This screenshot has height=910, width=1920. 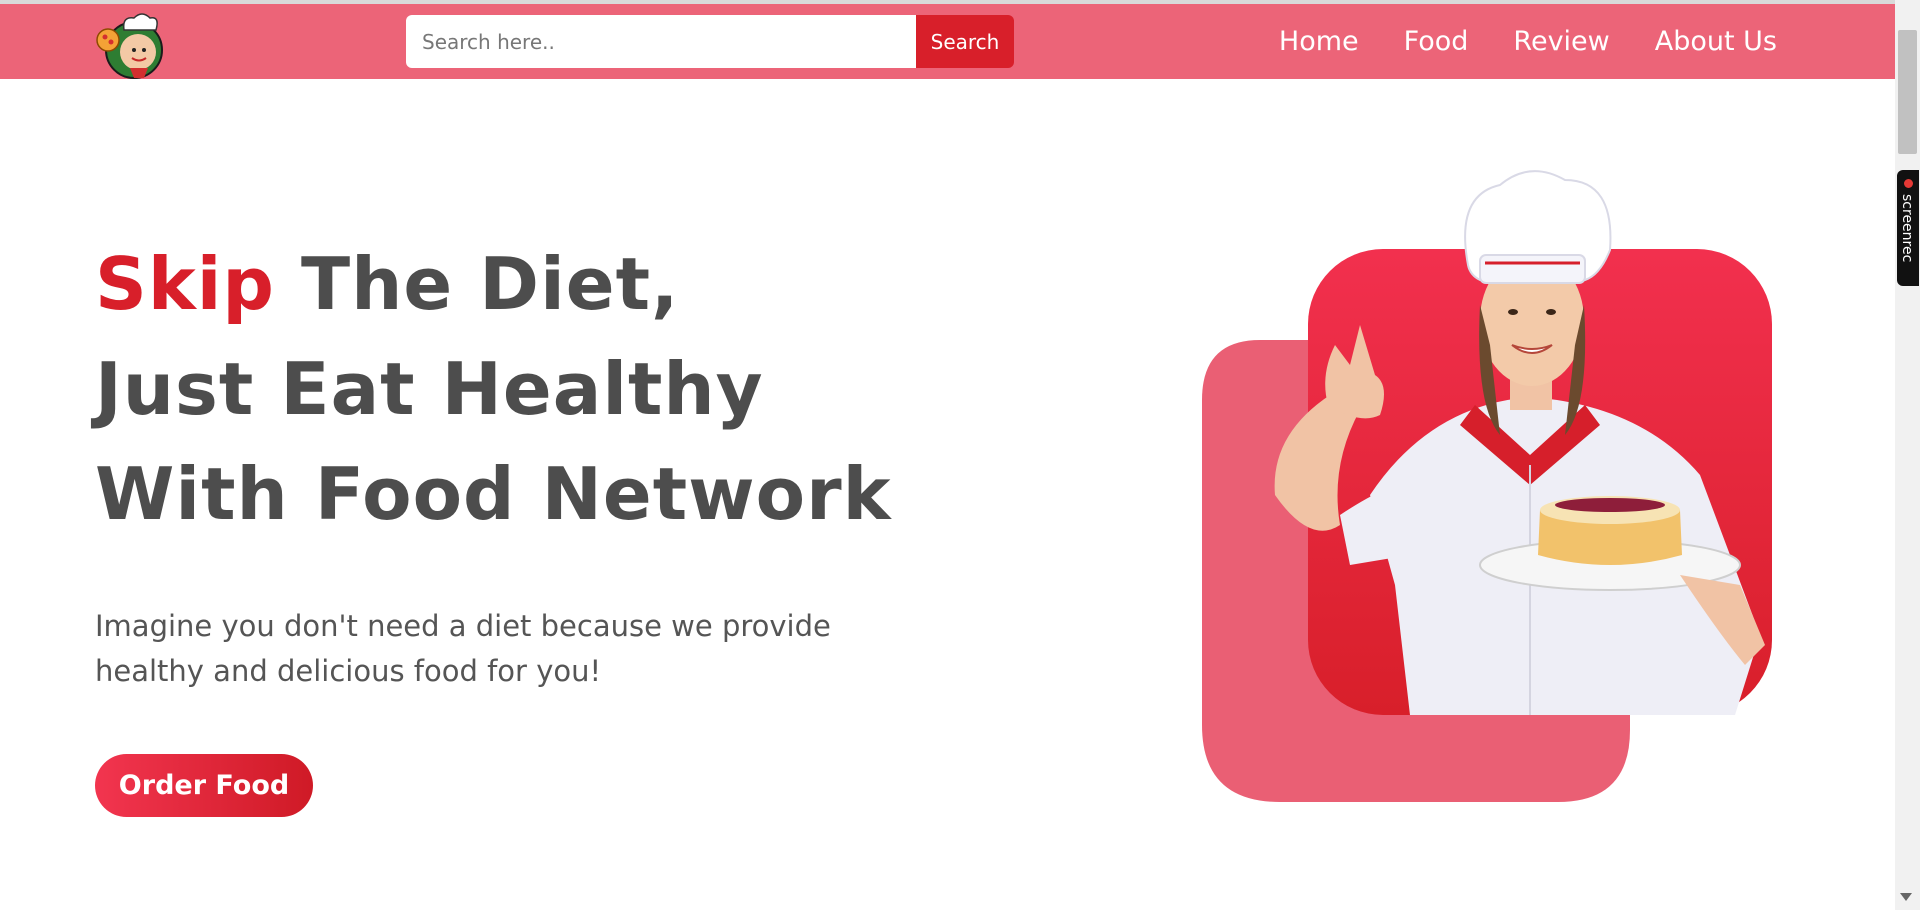 What do you see at coordinates (1319, 41) in the screenshot?
I see `nav-link-home: Home` at bounding box center [1319, 41].